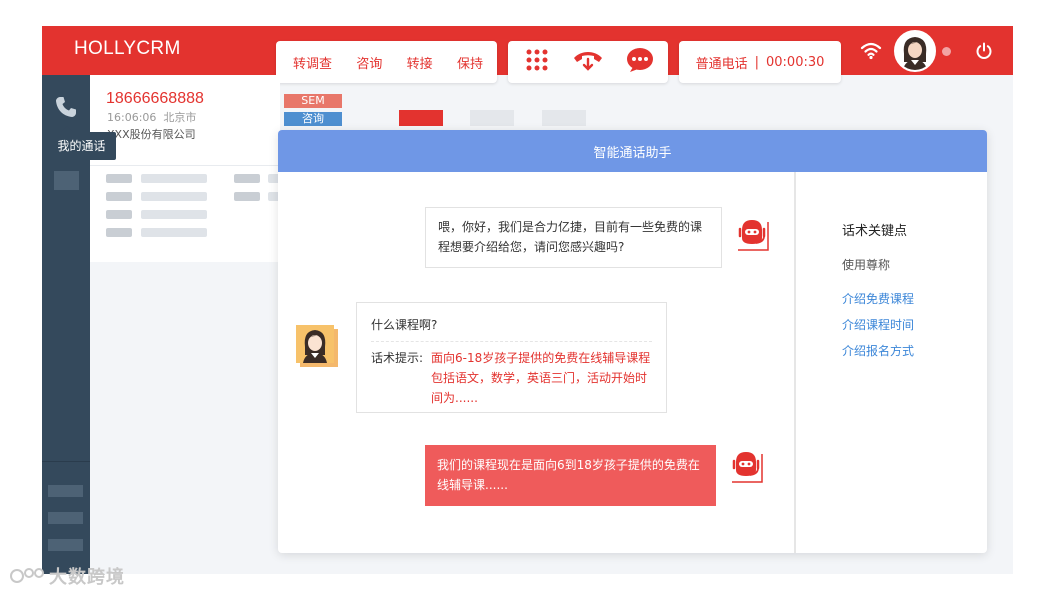 Image resolution: width=1038 pixels, height=599 pixels. Describe the element at coordinates (313, 101) in the screenshot. I see `source-tag-sem: SEM` at that location.